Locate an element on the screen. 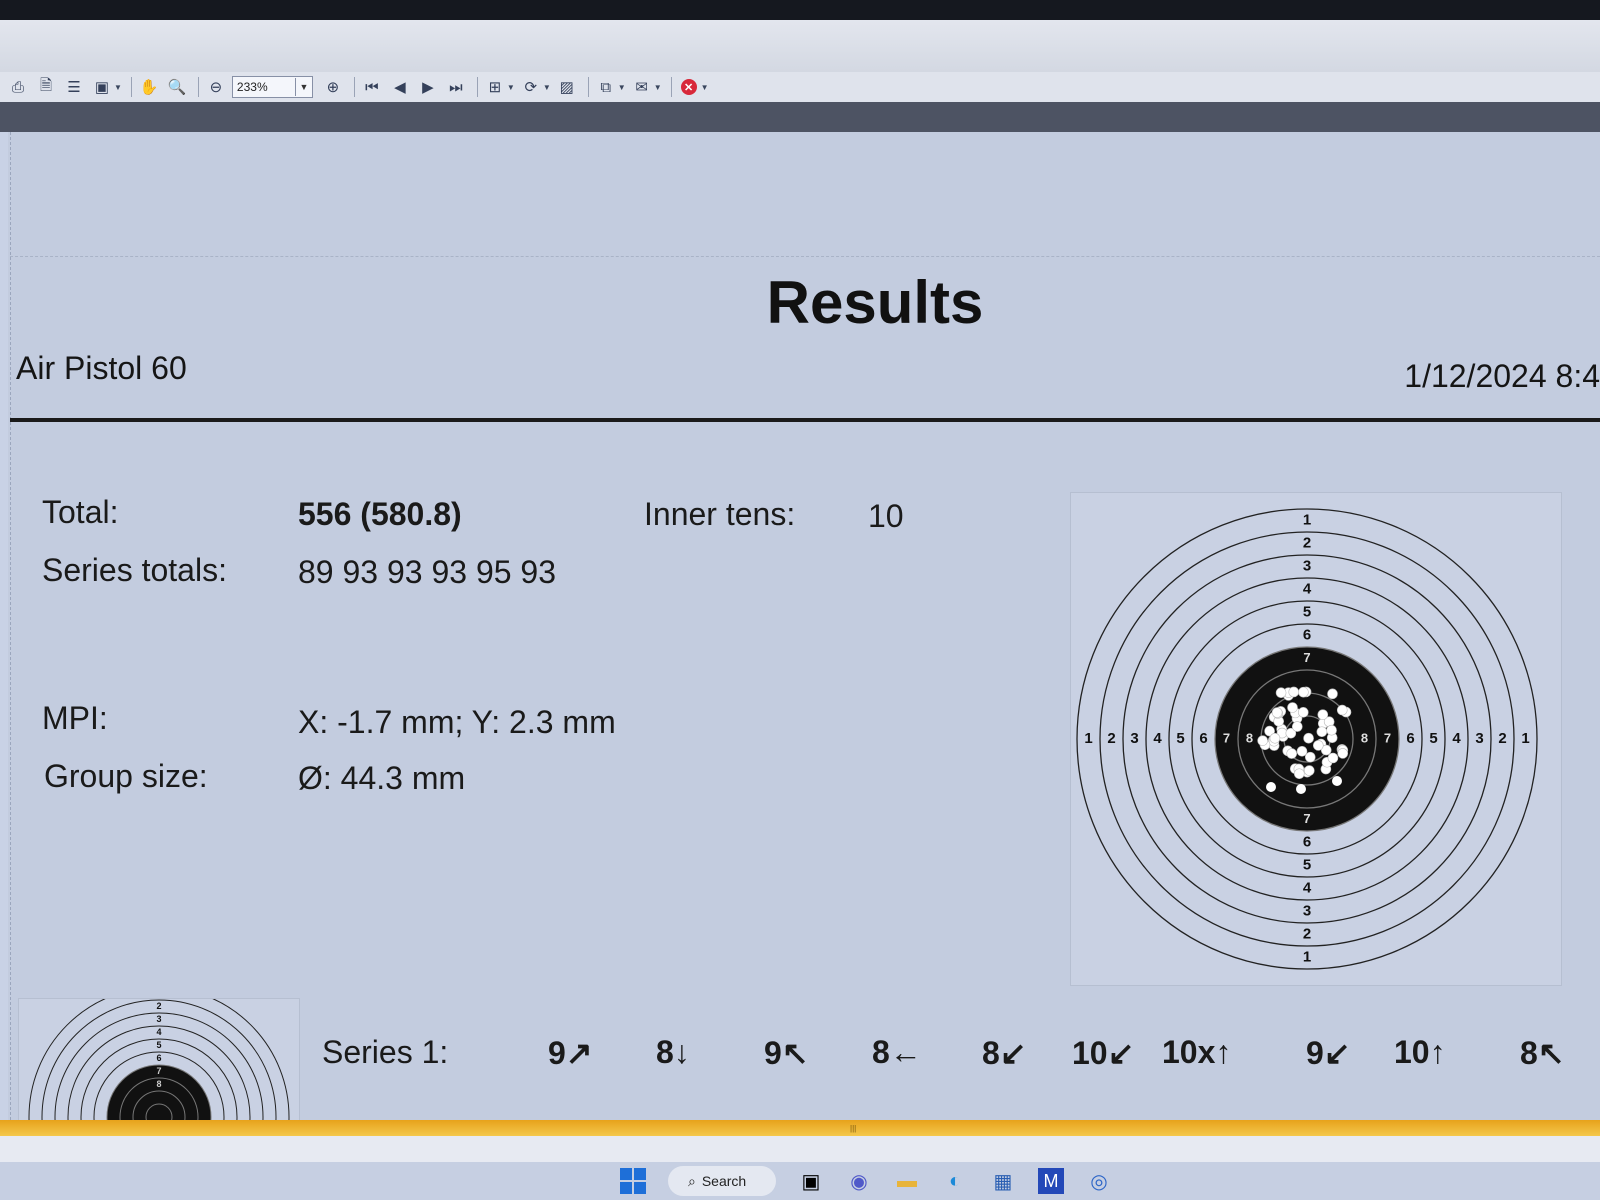 This screenshot has width=1600, height=1200. last-page-icon: ⏭ is located at coordinates (456, 87).